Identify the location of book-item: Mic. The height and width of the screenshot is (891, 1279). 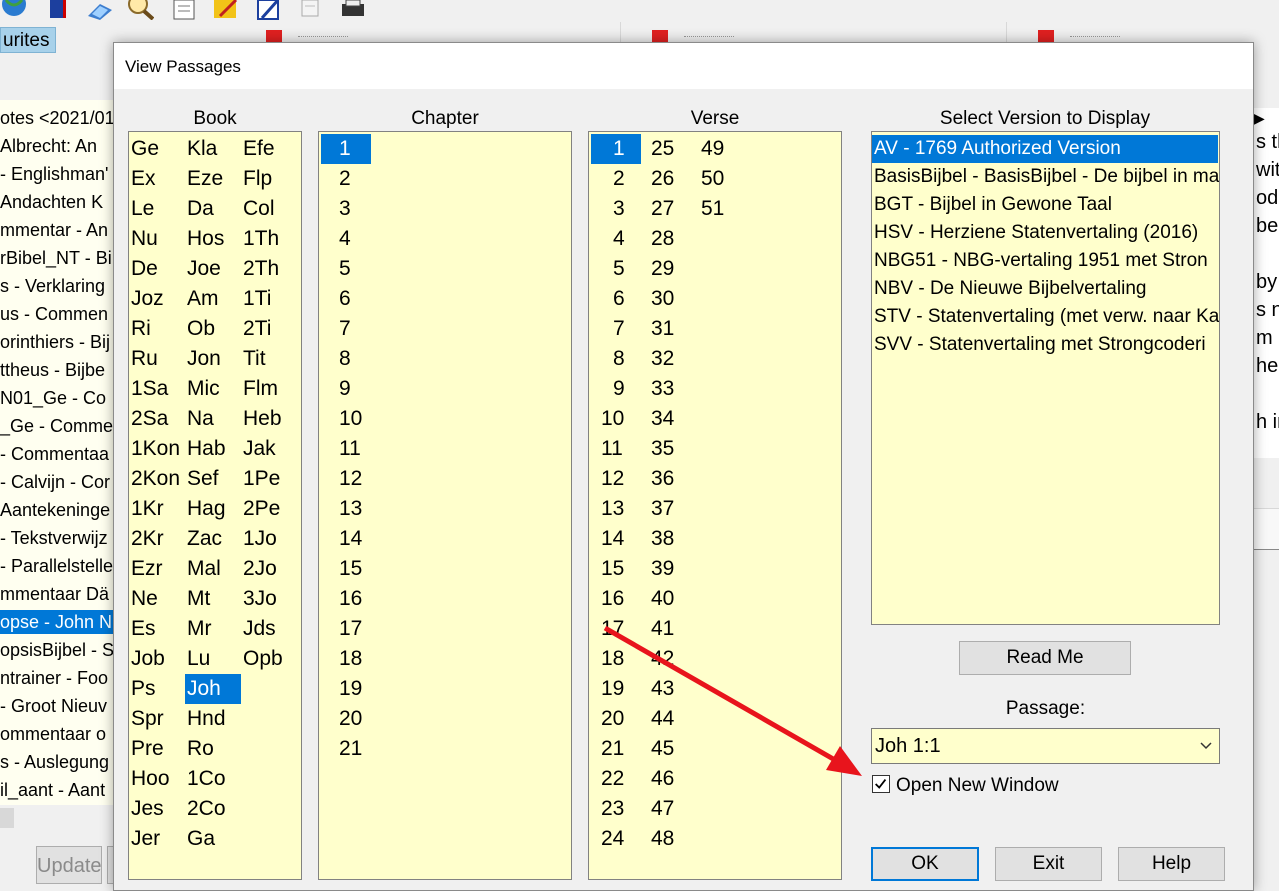
(213, 389).